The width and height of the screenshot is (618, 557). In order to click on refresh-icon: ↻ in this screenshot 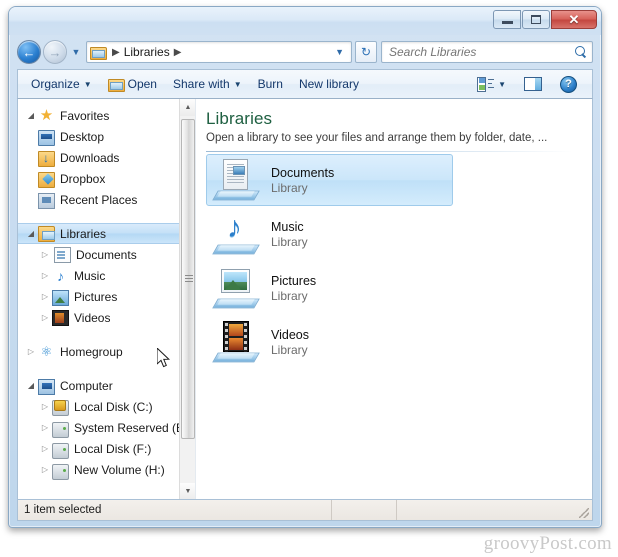, I will do `click(366, 52)`.